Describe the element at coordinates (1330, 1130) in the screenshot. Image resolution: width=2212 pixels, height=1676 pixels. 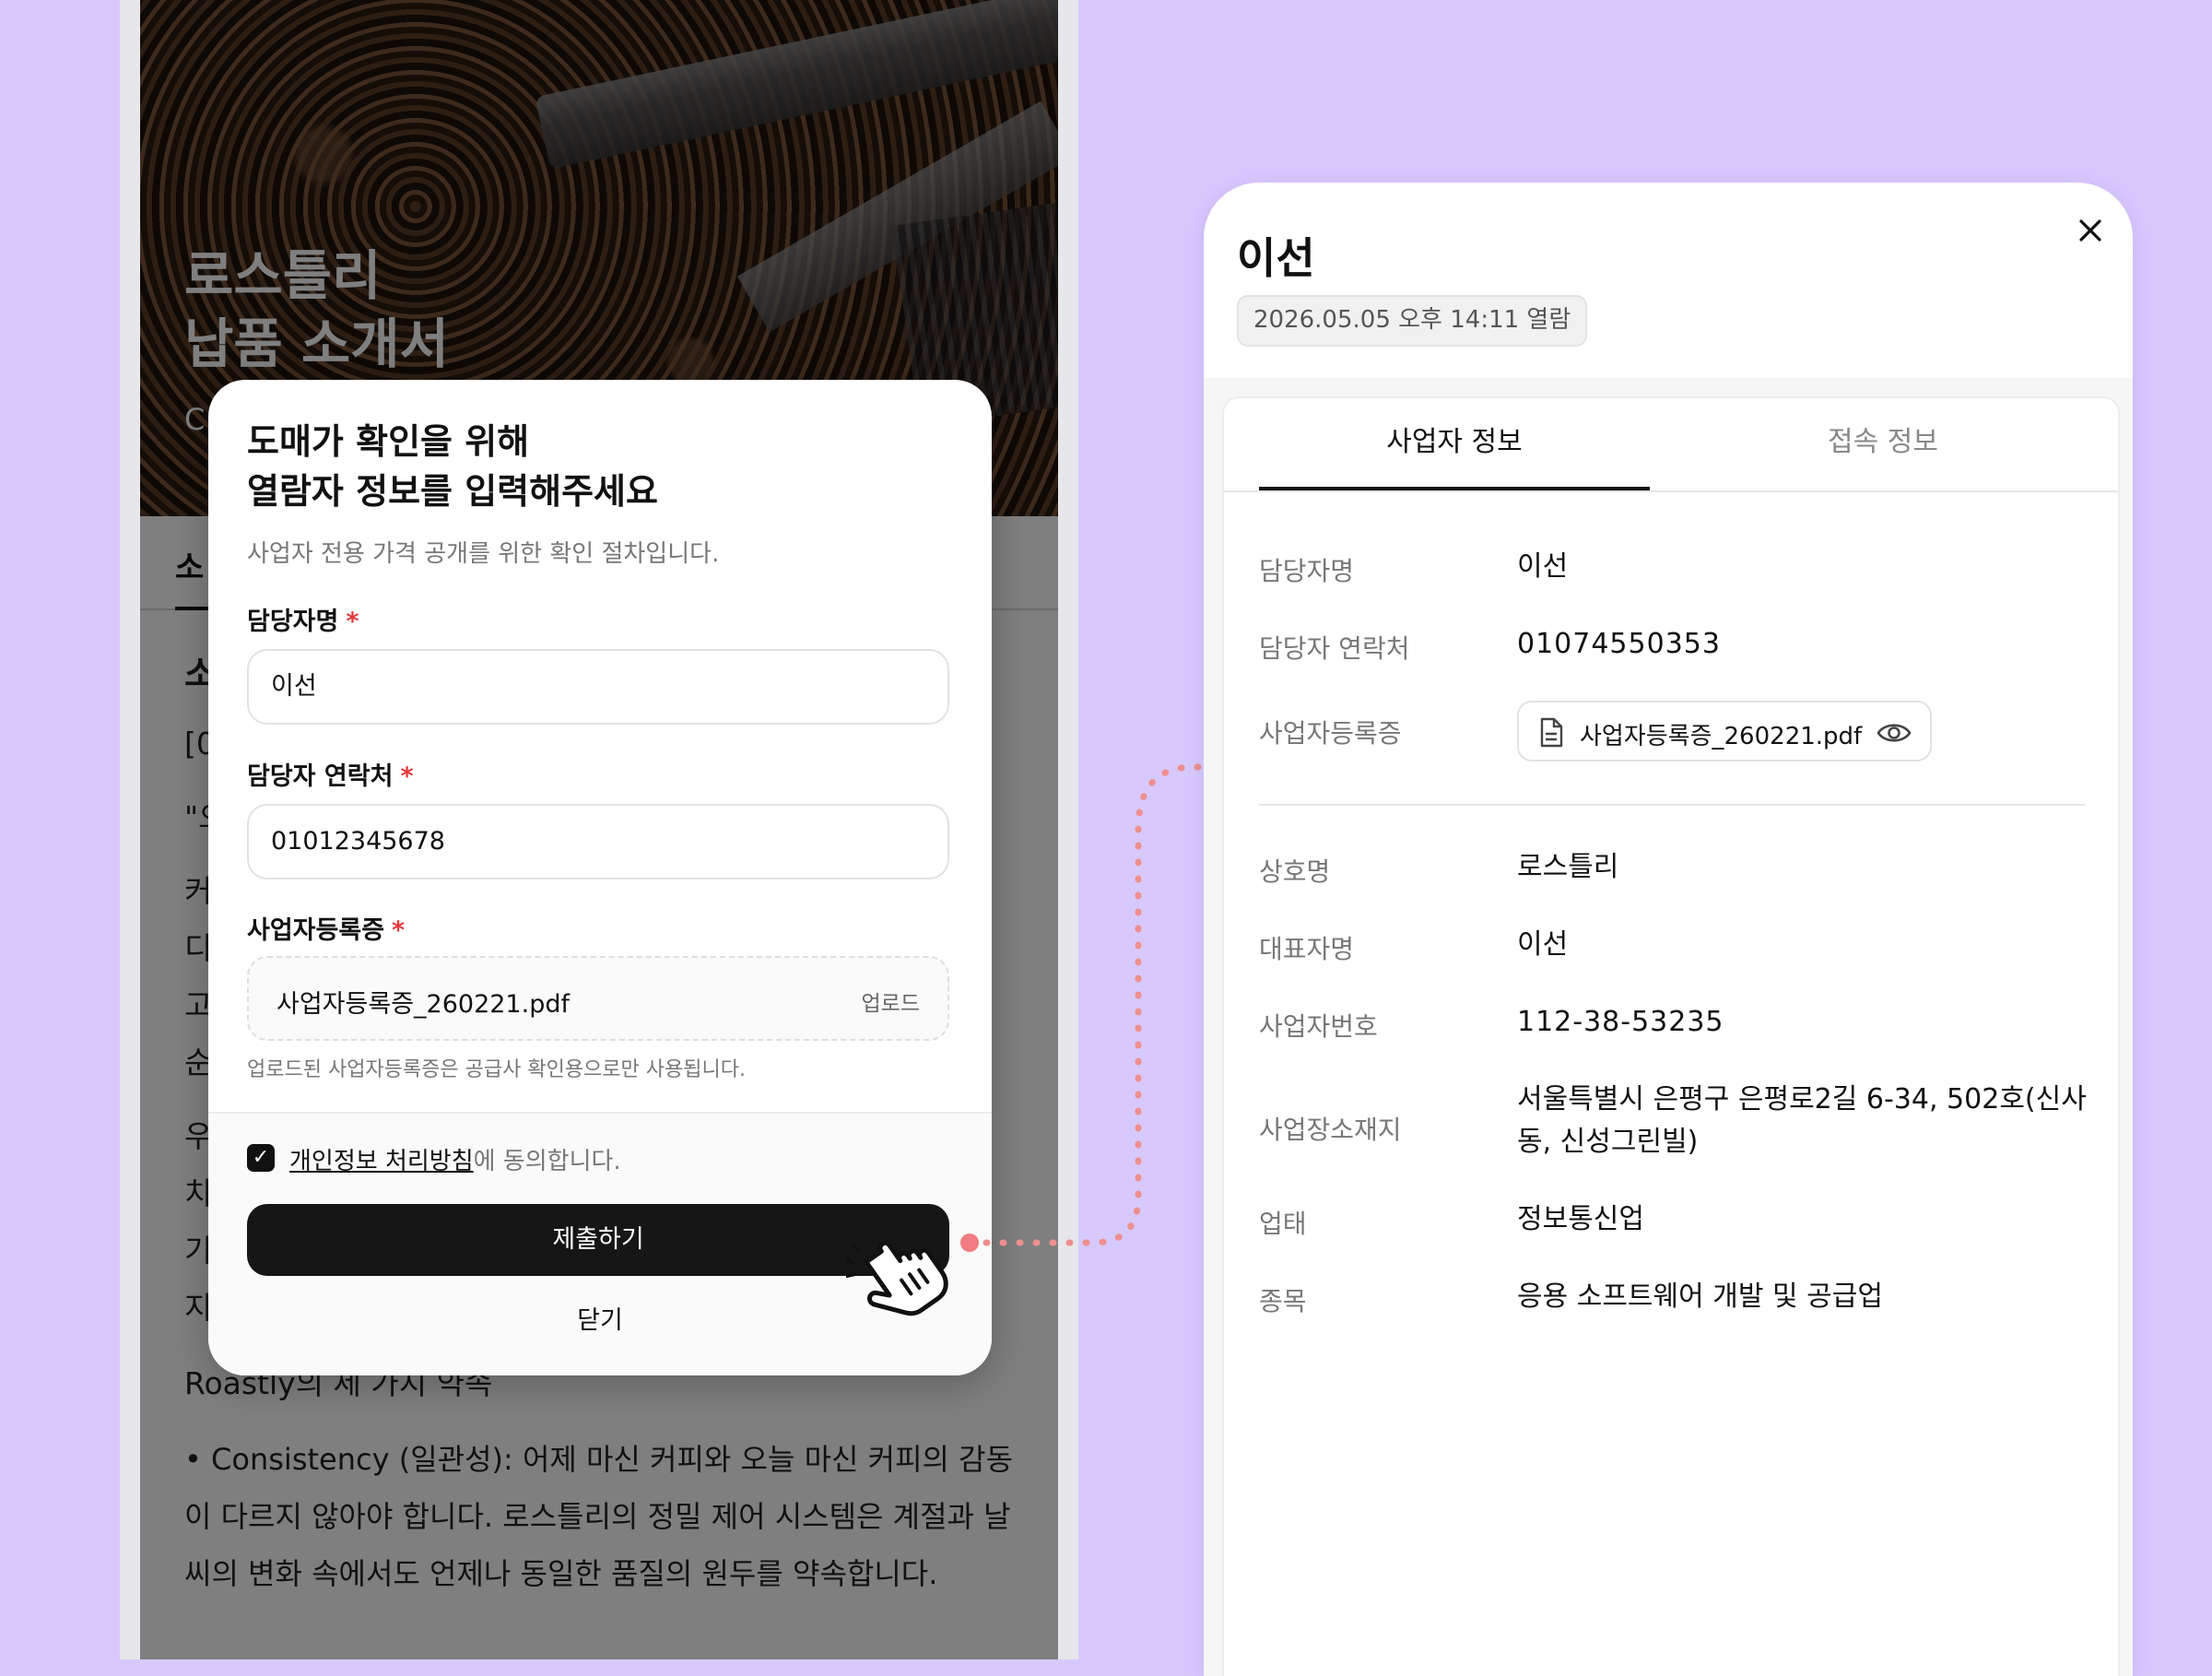
I see `address-label: 사업장소재지` at that location.